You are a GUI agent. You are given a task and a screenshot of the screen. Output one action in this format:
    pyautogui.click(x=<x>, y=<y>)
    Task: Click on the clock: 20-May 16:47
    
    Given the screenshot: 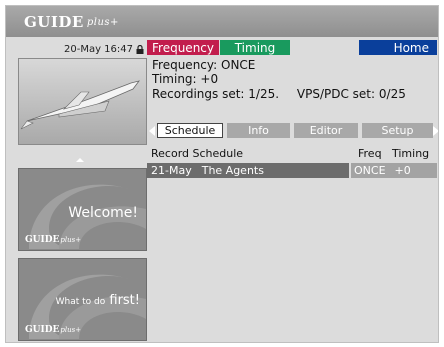 What is the action you would take?
    pyautogui.click(x=99, y=49)
    